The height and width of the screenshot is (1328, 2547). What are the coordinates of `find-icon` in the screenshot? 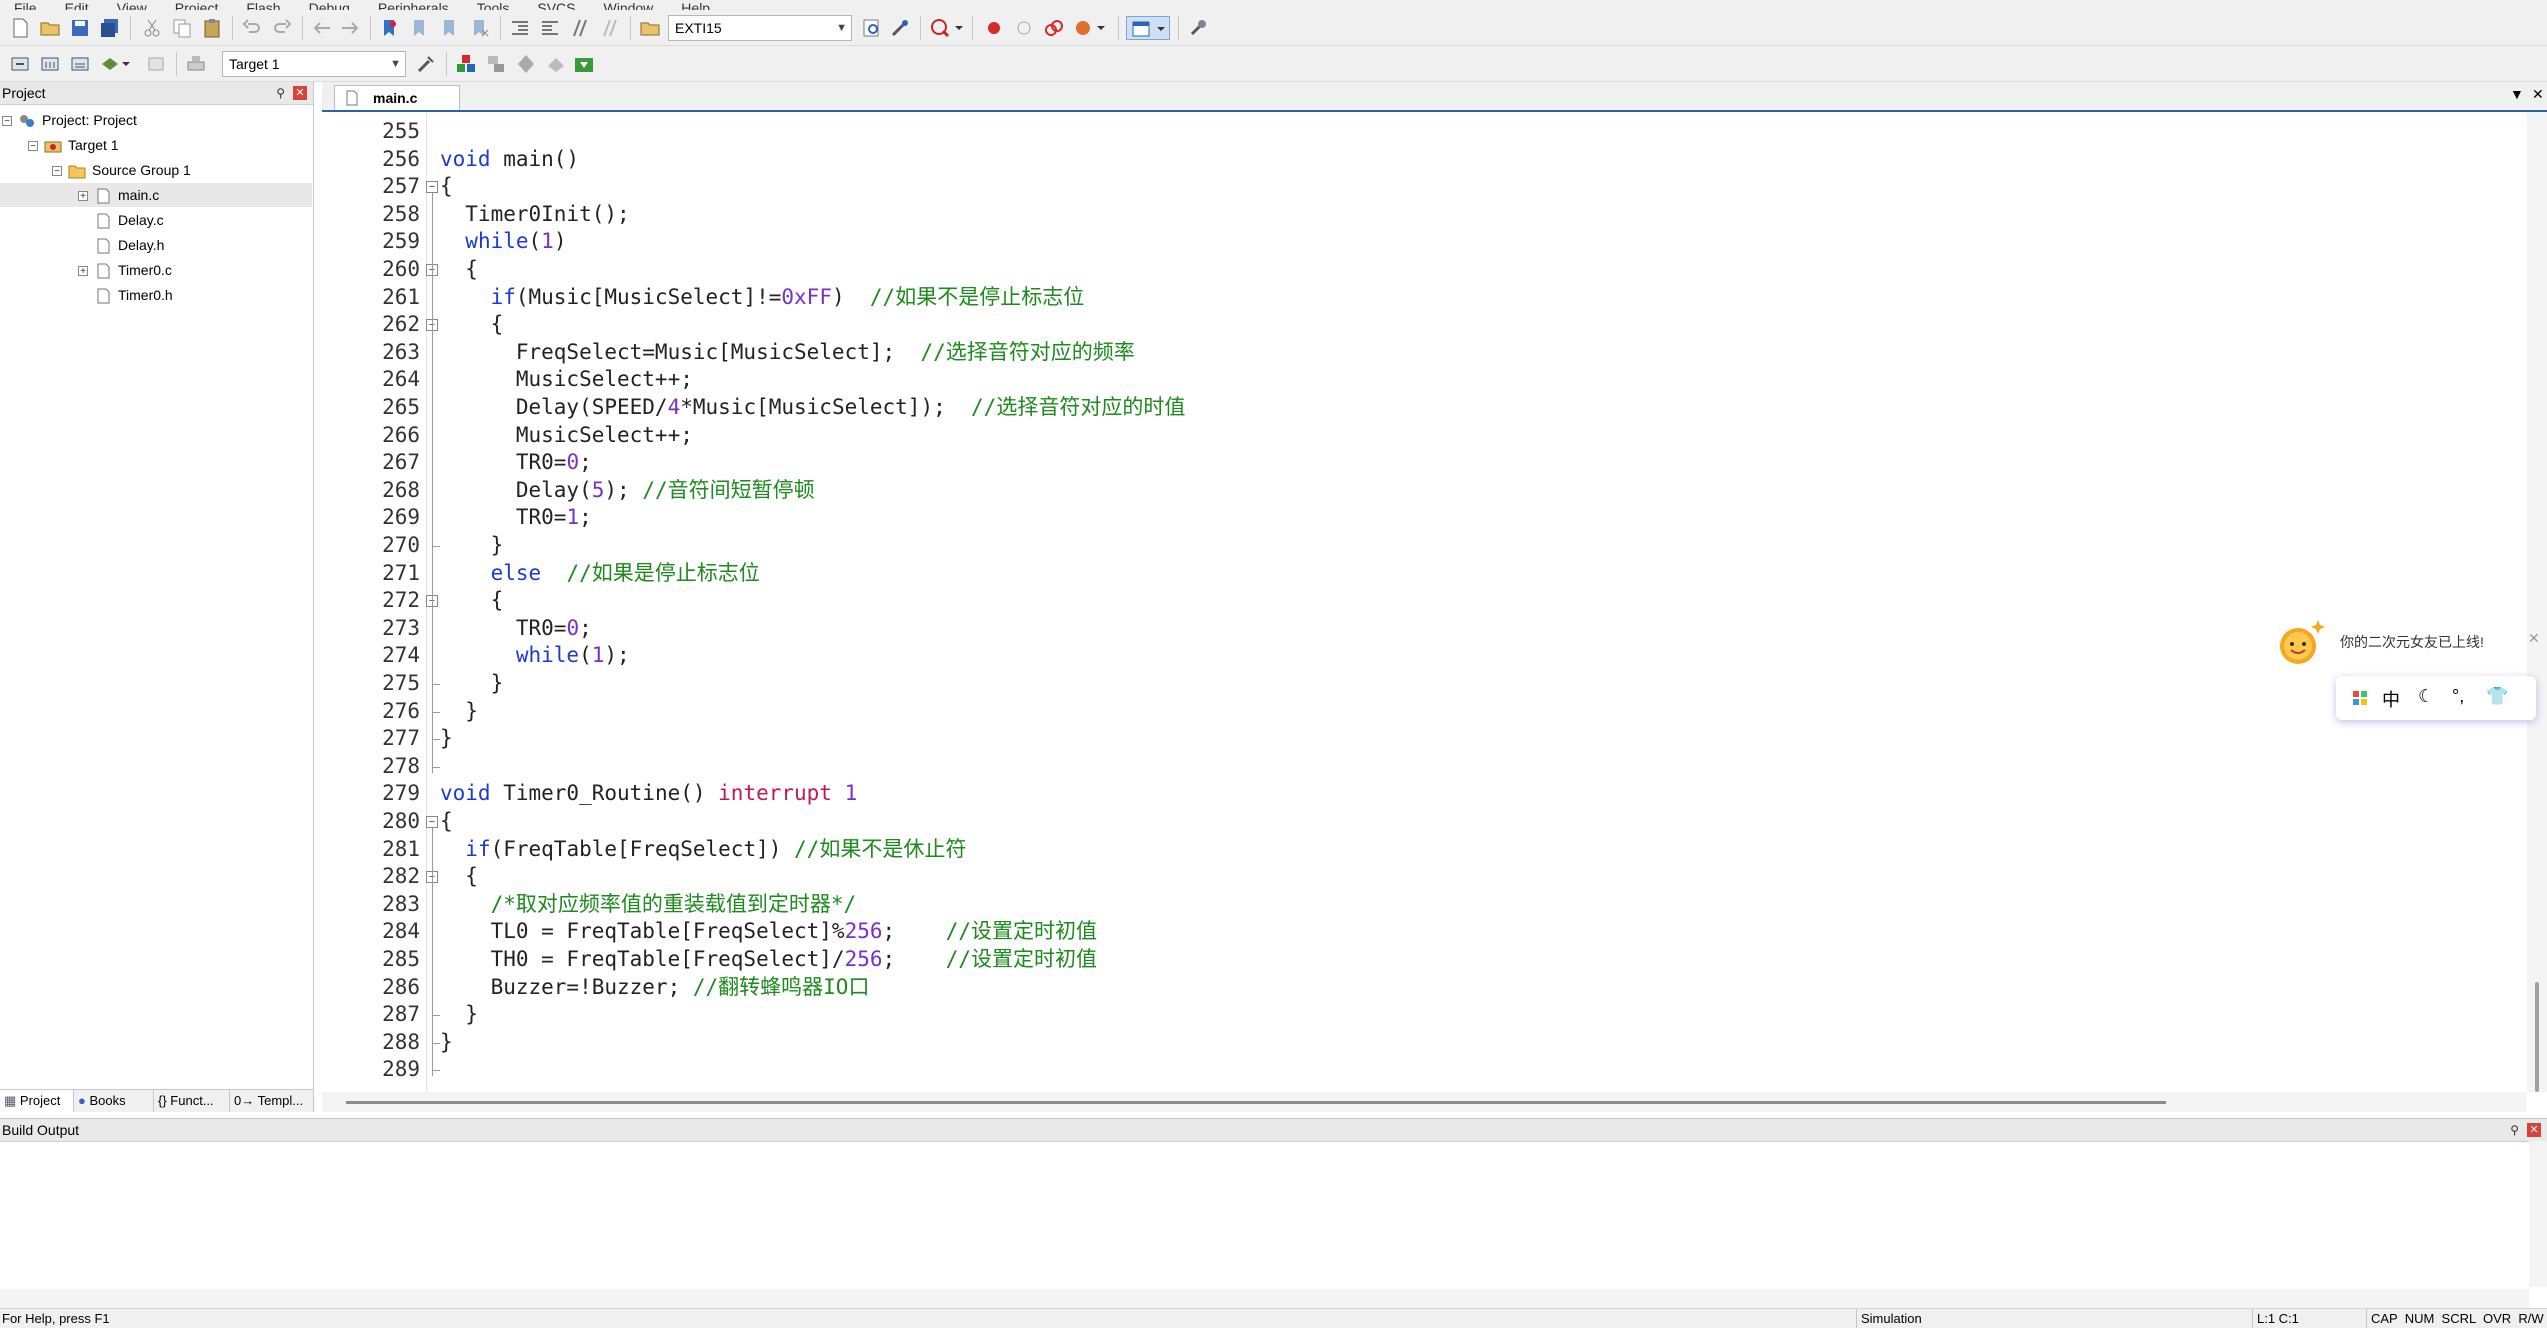 It's located at (872, 28).